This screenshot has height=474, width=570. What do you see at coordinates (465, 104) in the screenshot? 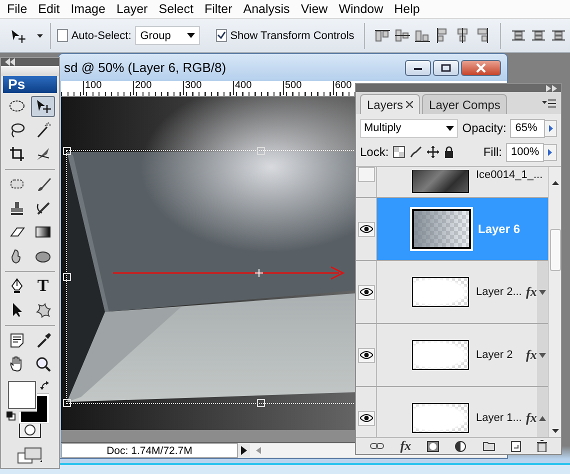
I see `panel-tab: Layer Comps` at bounding box center [465, 104].